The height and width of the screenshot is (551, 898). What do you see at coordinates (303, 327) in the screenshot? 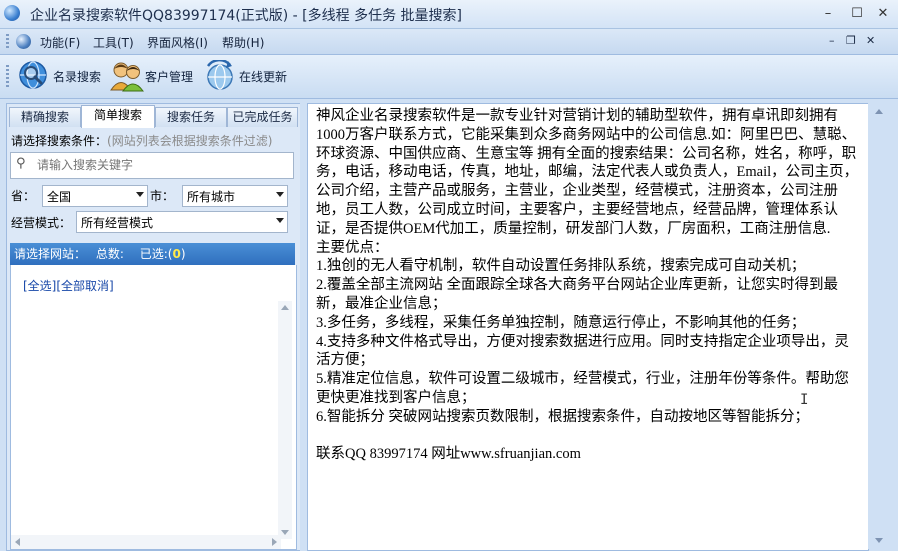
I see `panel-splitter` at bounding box center [303, 327].